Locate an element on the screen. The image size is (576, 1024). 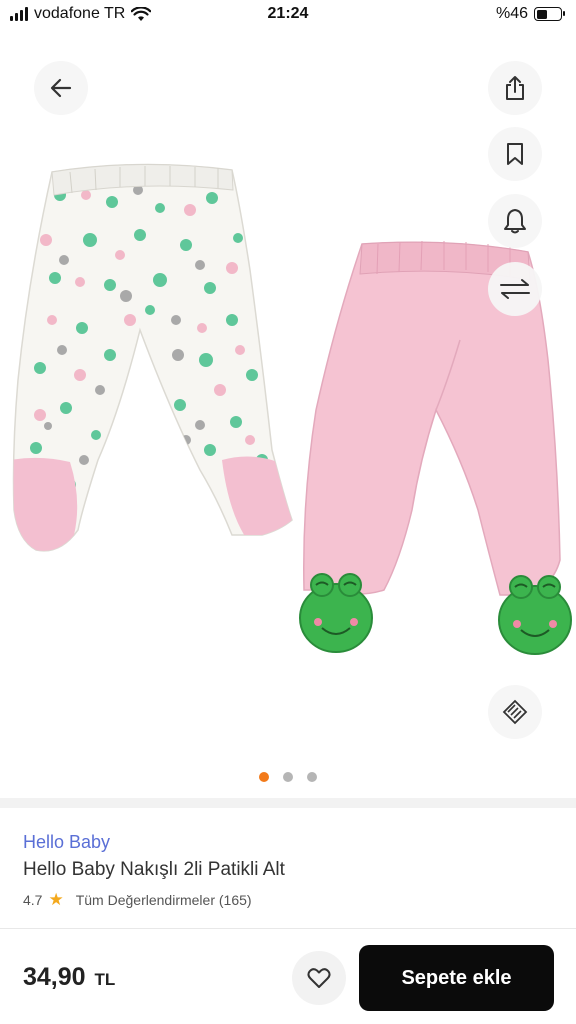
battery-percent: %46 is located at coordinates (511, 13).